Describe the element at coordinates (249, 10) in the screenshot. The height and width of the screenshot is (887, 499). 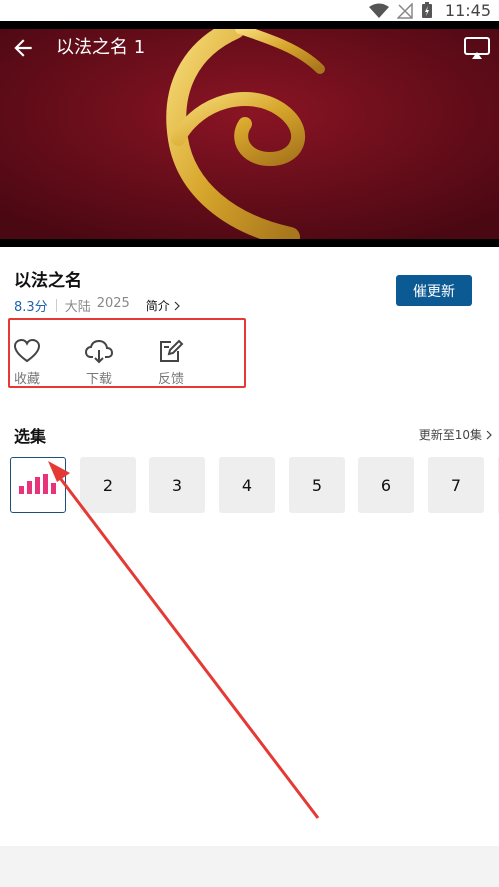
I see `status-bar: 11:45` at that location.